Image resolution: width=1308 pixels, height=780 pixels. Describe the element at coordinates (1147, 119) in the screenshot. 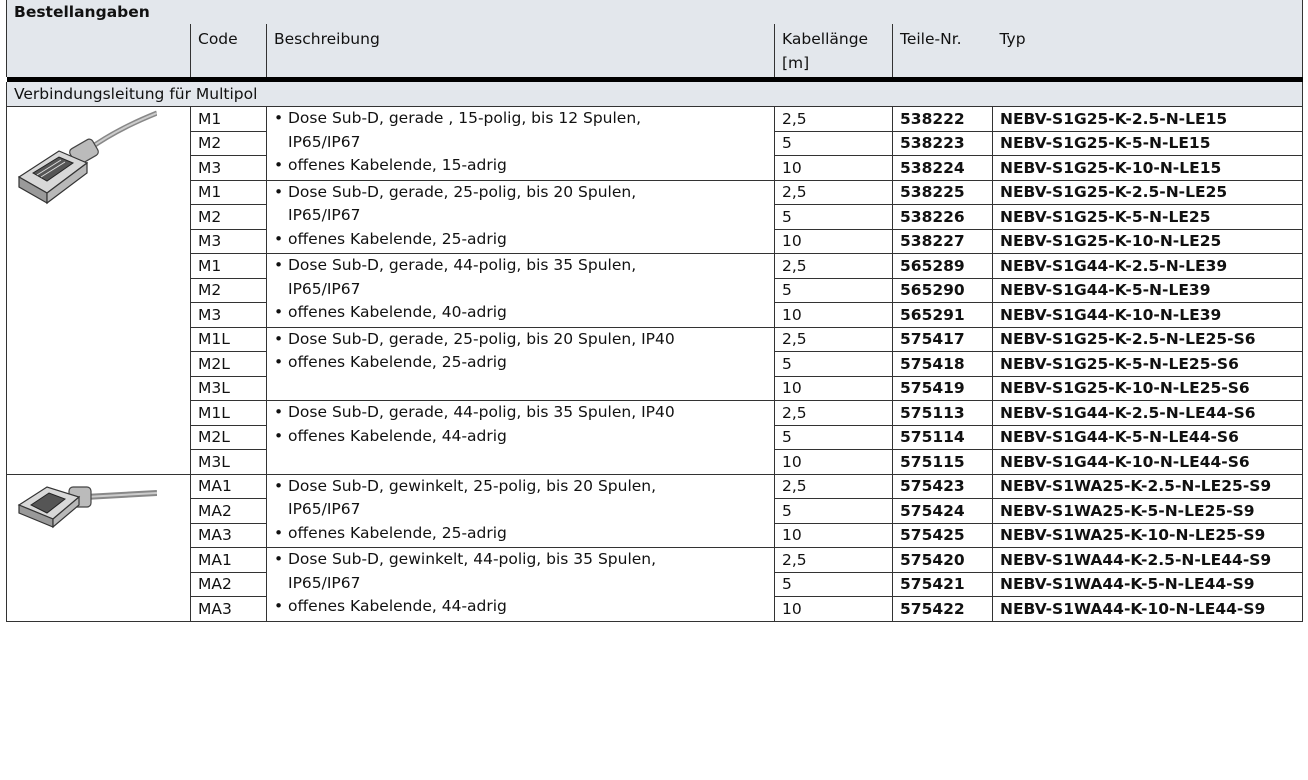

I see `type-cell: NEBV-S1G25-K-2.5-N-LE15` at that location.